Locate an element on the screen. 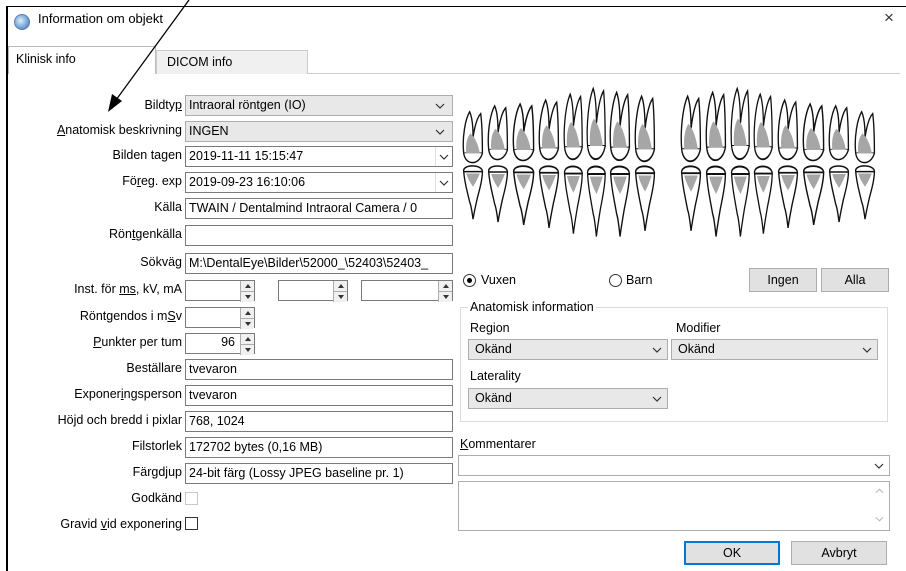 This screenshot has height=571, width=906. anatomisk-beskrivning-select: INGEN is located at coordinates (319, 131).